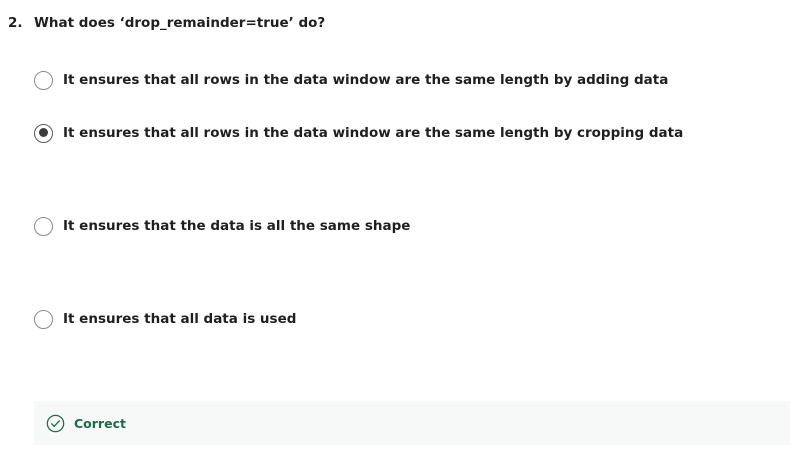 The image size is (798, 458). What do you see at coordinates (180, 319) in the screenshot?
I see `answer-option-label: It ensures that all data is used` at bounding box center [180, 319].